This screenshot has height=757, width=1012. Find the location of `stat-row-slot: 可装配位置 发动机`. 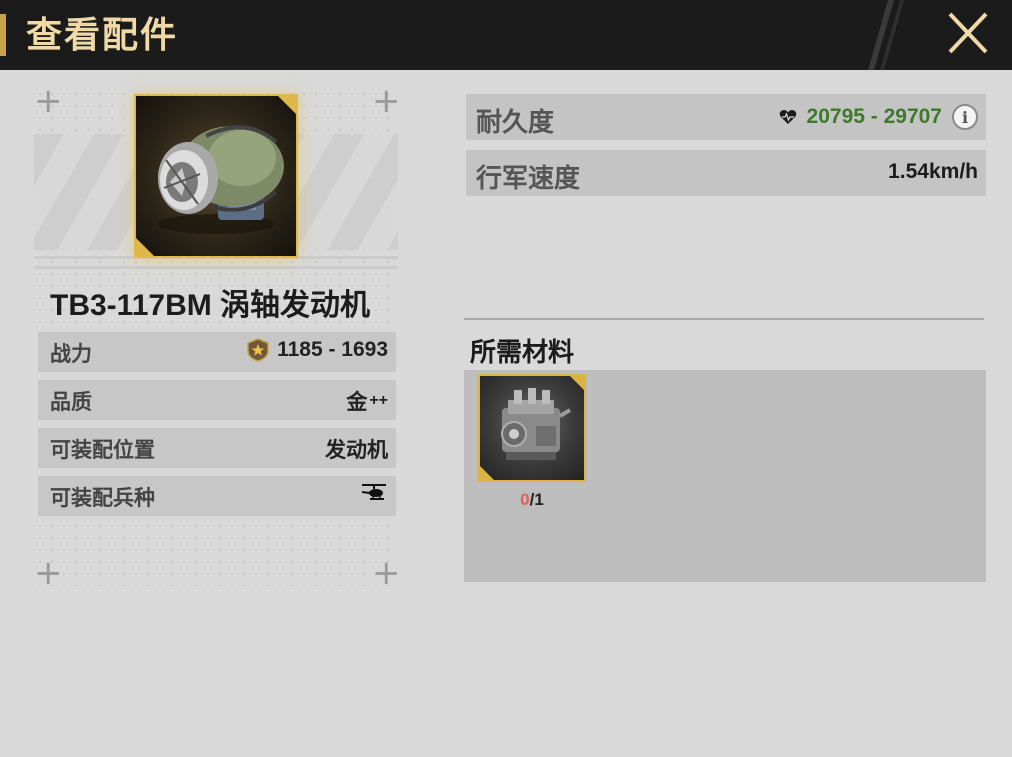

stat-row-slot: 可装配位置 发动机 is located at coordinates (217, 448).